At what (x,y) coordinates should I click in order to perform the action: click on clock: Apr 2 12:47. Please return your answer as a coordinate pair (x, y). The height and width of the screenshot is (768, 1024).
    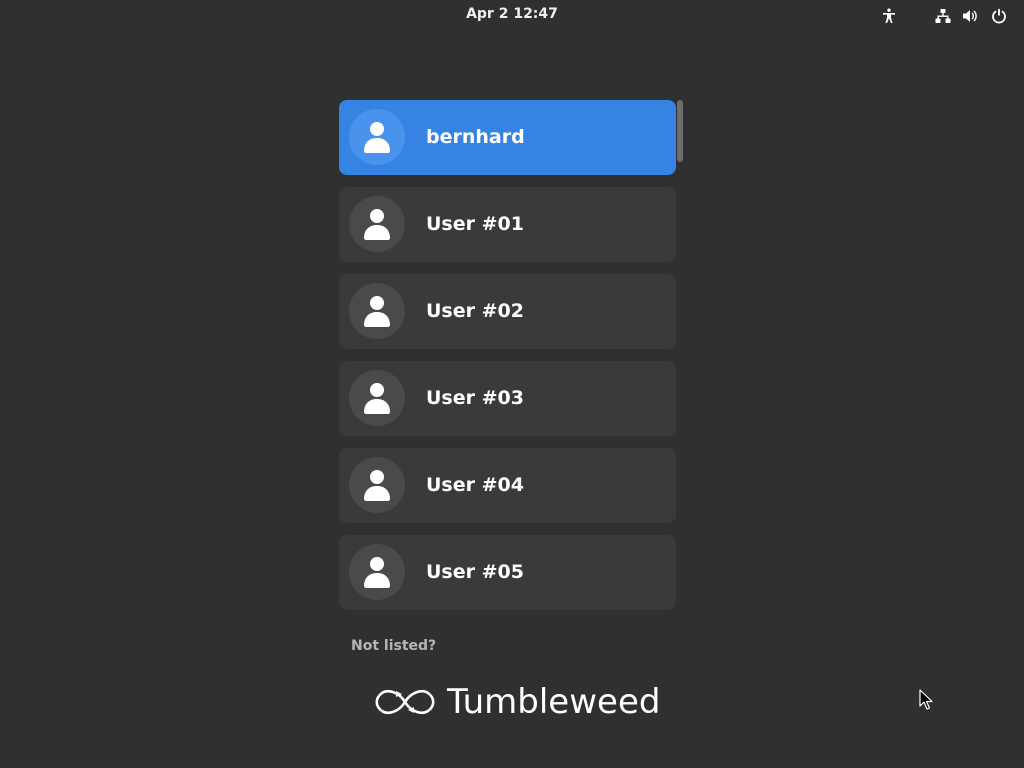
    Looking at the image, I should click on (512, 14).